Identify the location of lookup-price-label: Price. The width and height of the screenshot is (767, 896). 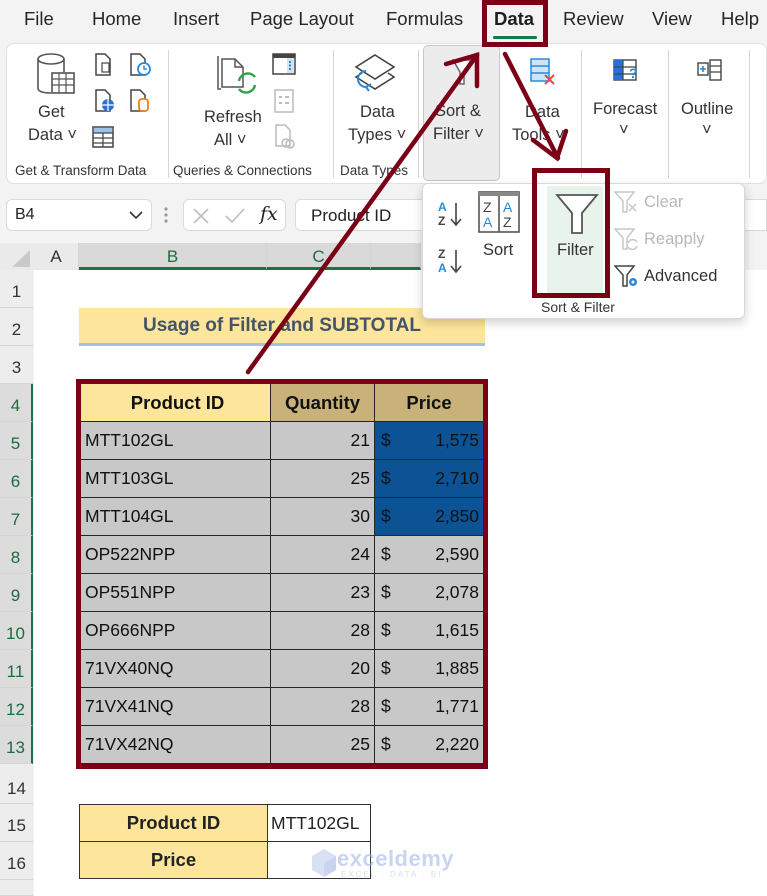
(173, 860).